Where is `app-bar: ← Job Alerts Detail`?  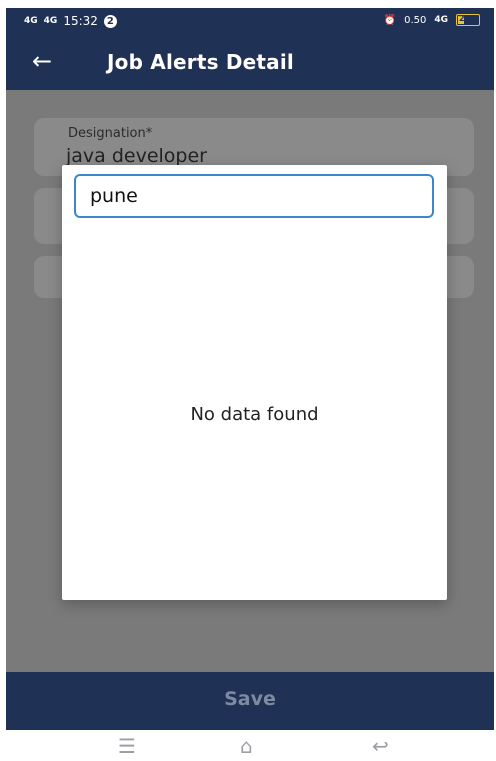 app-bar: ← Job Alerts Detail is located at coordinates (250, 63).